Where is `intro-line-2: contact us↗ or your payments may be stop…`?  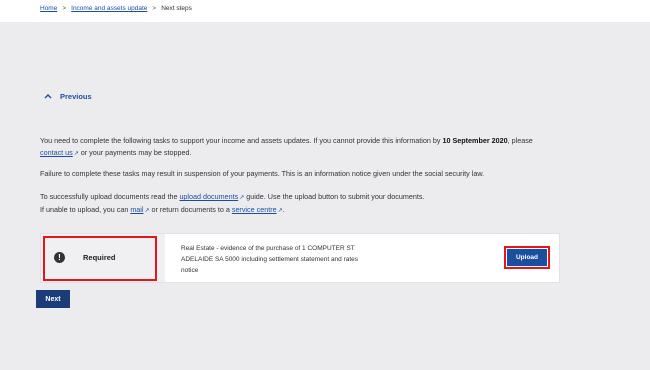
intro-line-2: contact us↗ or your payments may be stop… is located at coordinates (286, 153).